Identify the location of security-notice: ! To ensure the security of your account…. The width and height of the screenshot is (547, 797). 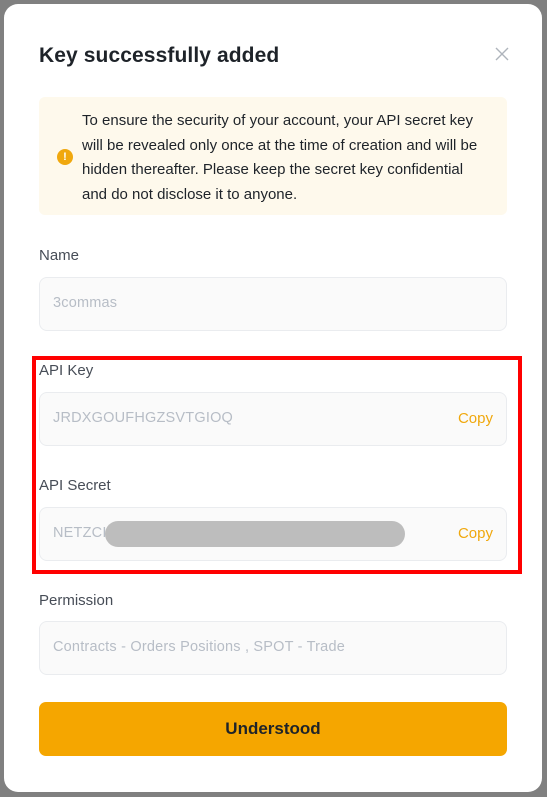
(273, 156).